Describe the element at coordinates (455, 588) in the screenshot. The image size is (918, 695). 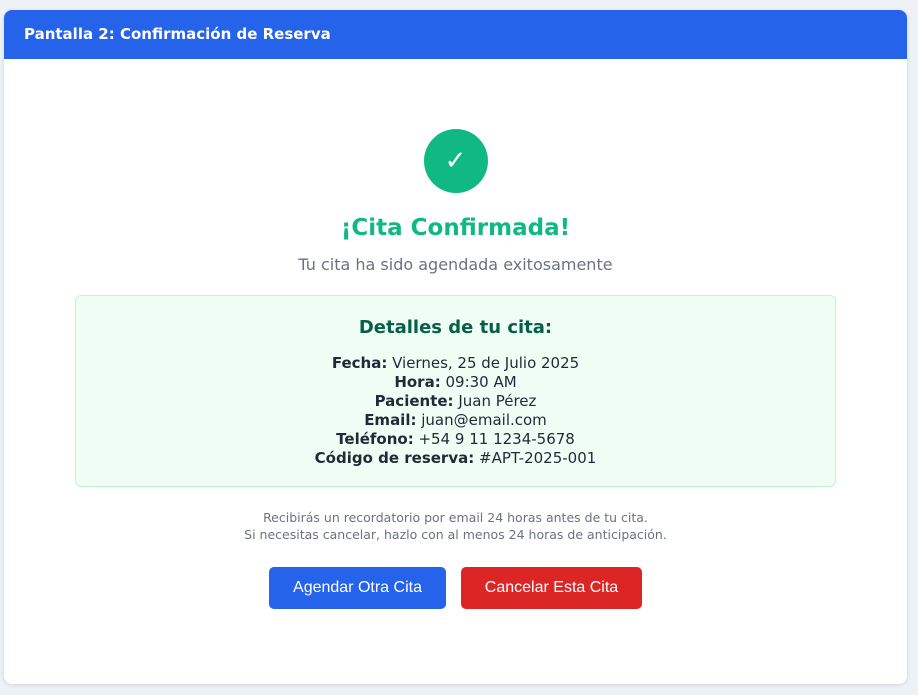
I see `action-buttons: Agendar Otra Cita Cancelar Esta Cita` at that location.